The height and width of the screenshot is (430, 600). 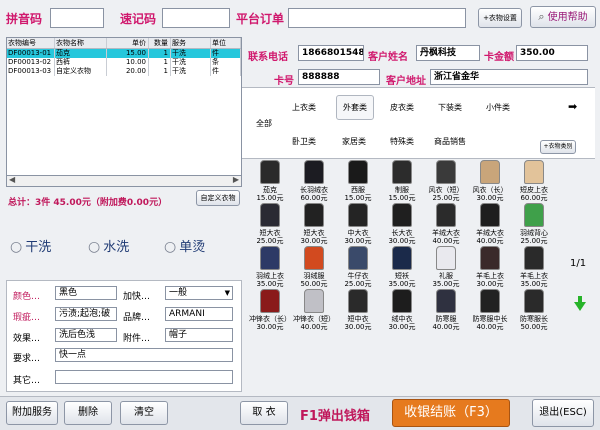 I want to click on platform-order-input, so click(x=377, y=18).